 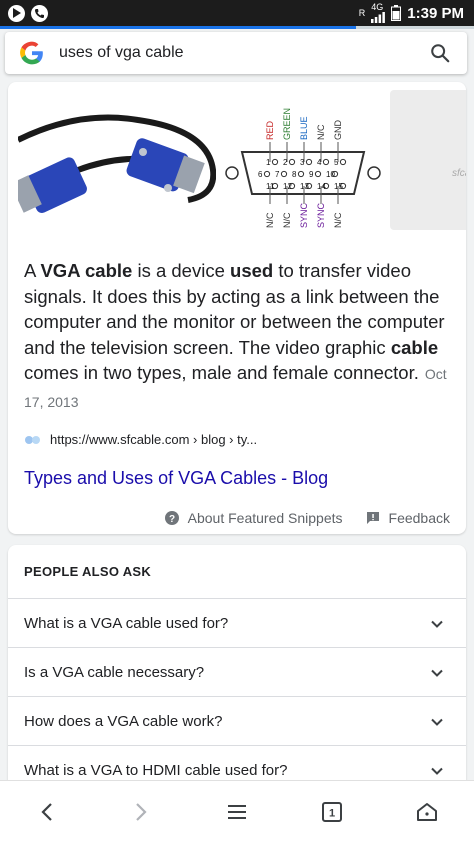 I want to click on pin-number: 14, so click(x=321, y=186).